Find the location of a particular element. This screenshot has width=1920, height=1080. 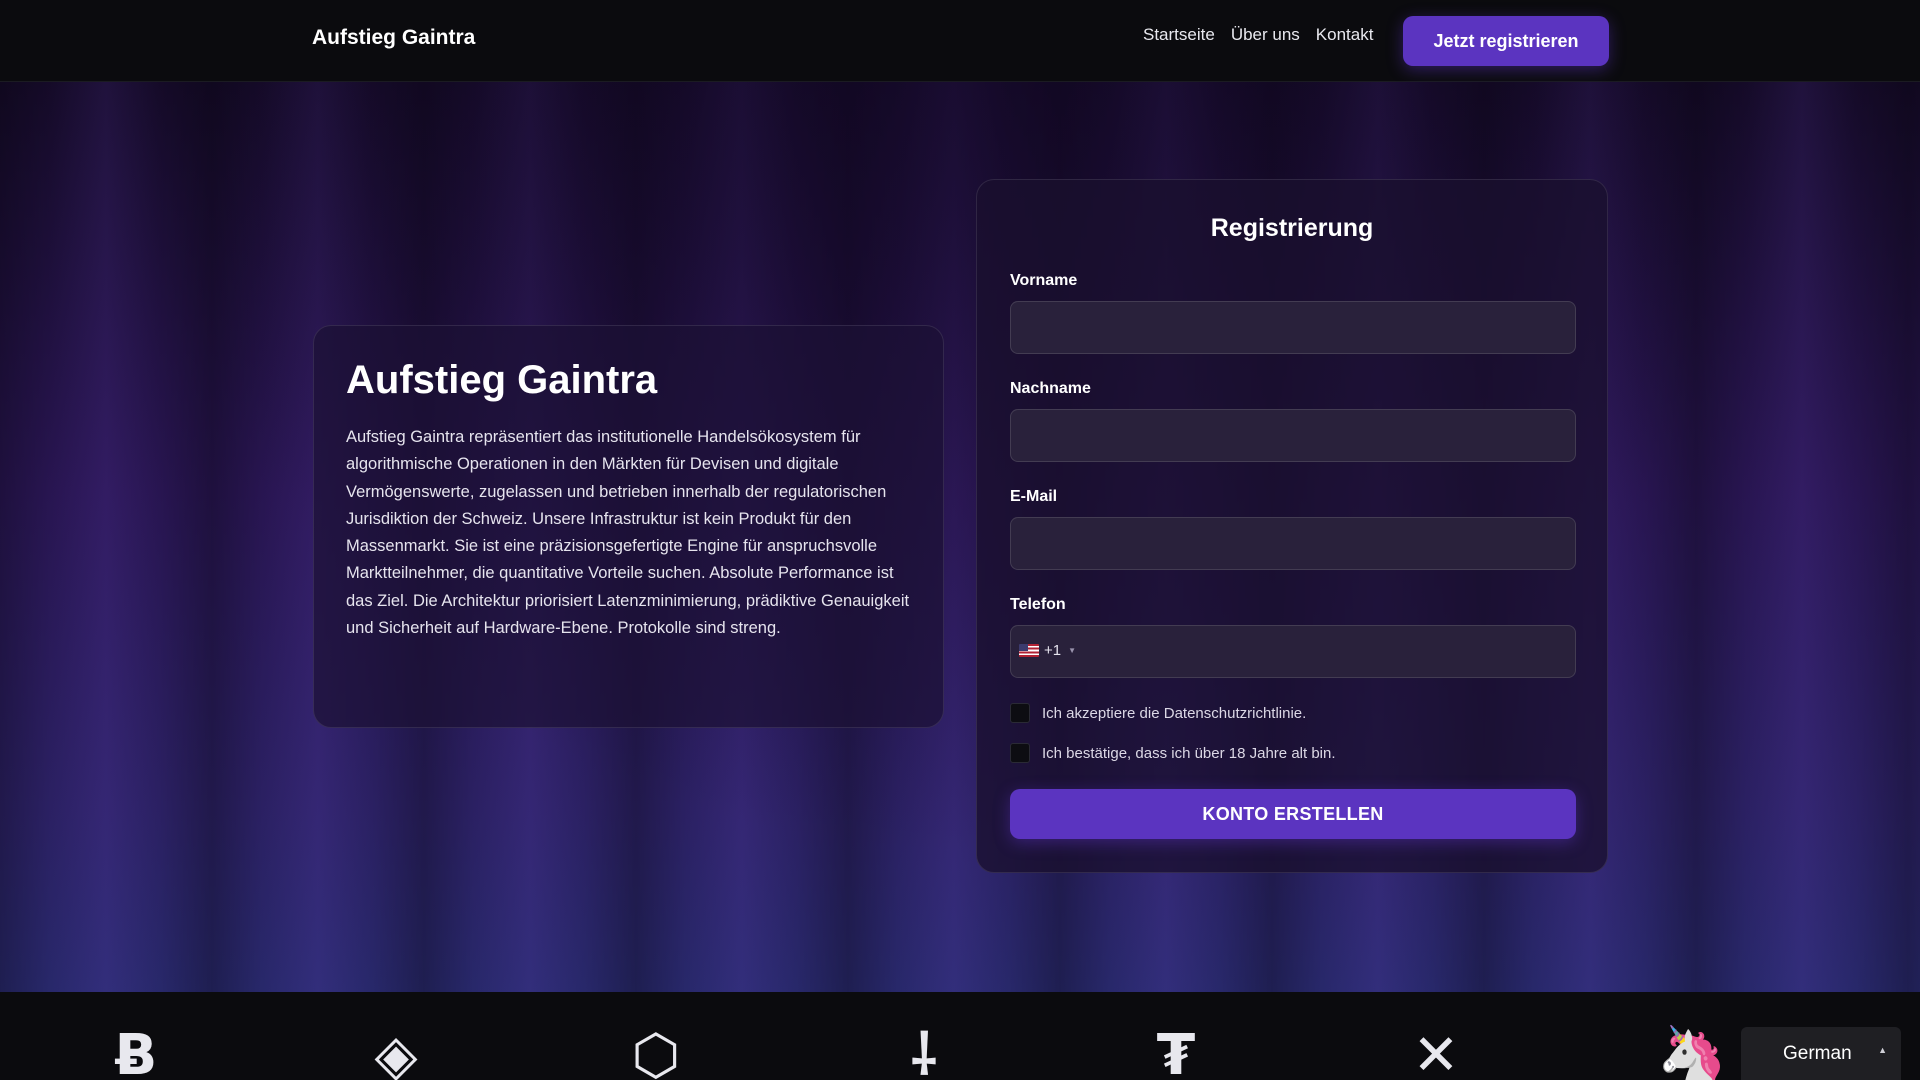

form-title: Registrierung is located at coordinates (1292, 228).